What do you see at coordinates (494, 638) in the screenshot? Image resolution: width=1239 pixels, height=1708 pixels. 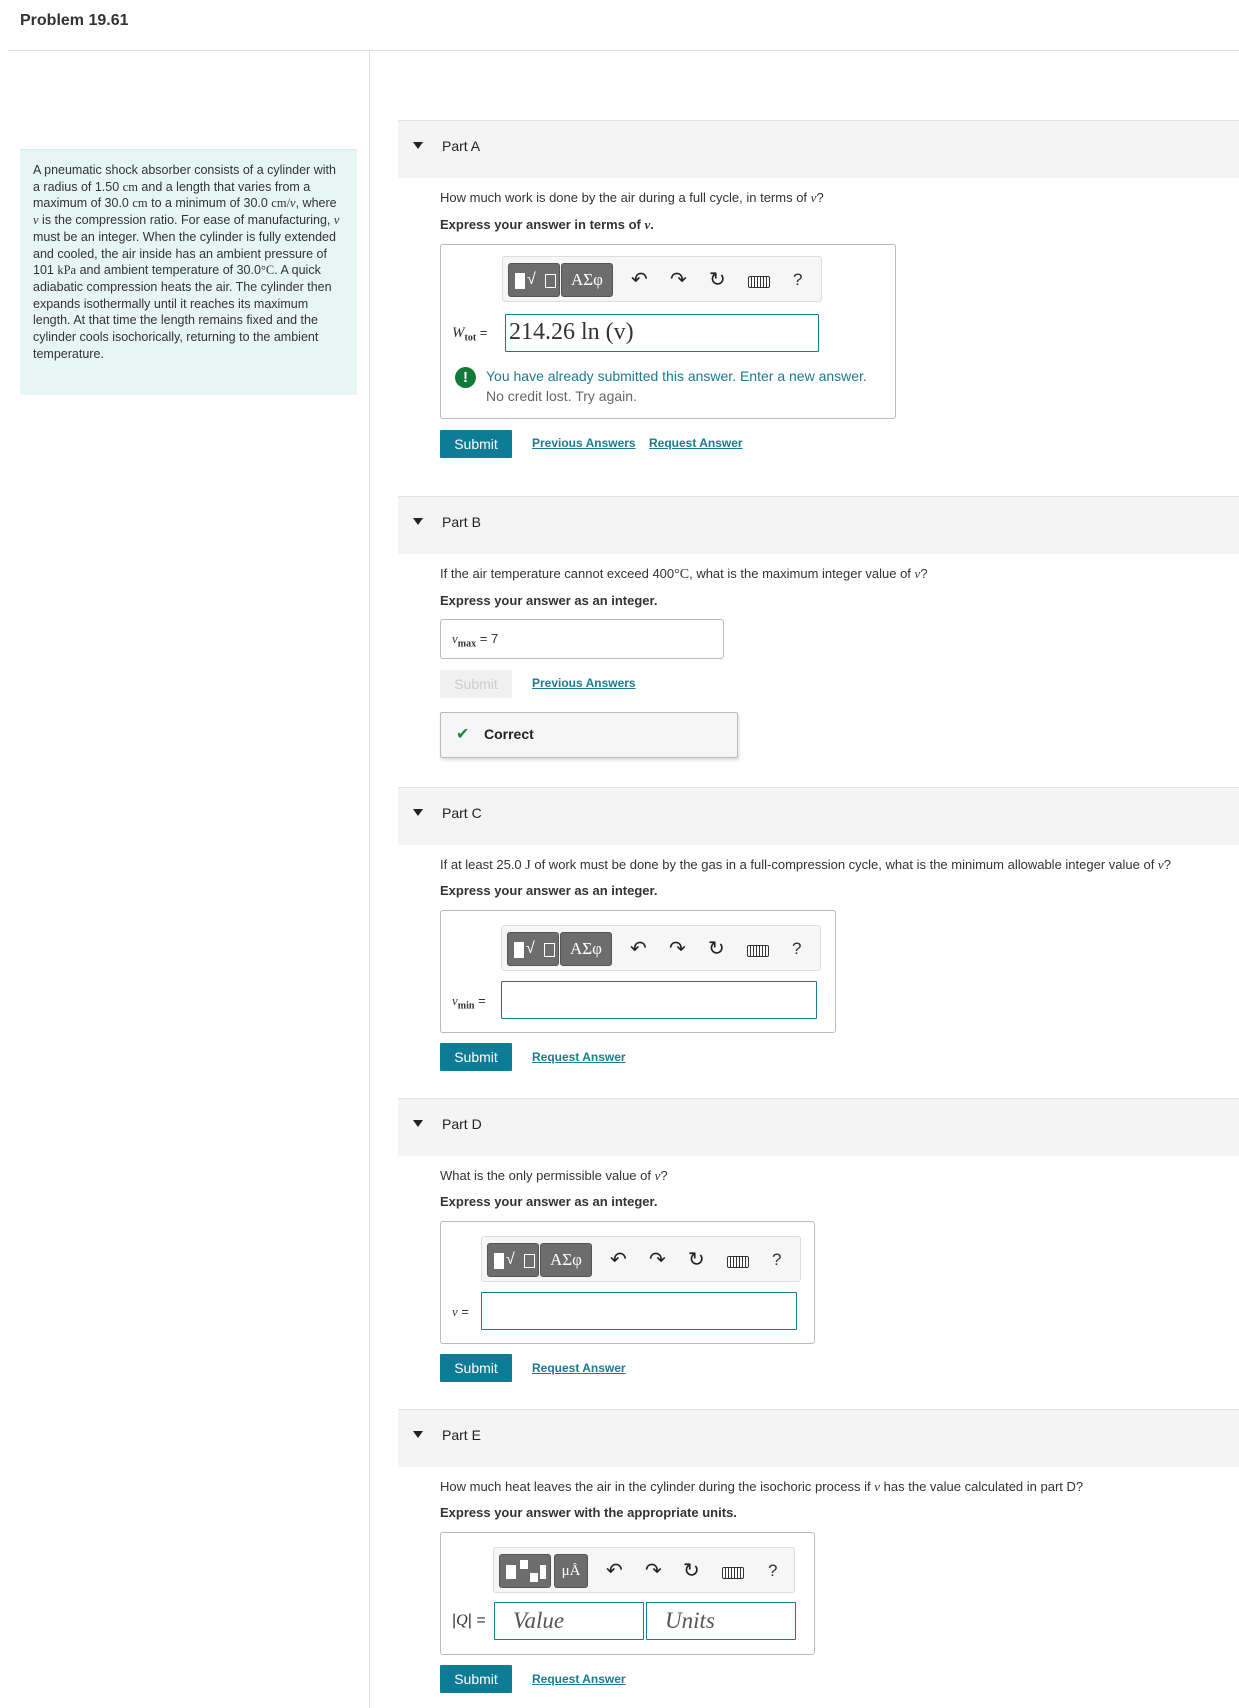 I see `part-b-answer-value: 7` at bounding box center [494, 638].